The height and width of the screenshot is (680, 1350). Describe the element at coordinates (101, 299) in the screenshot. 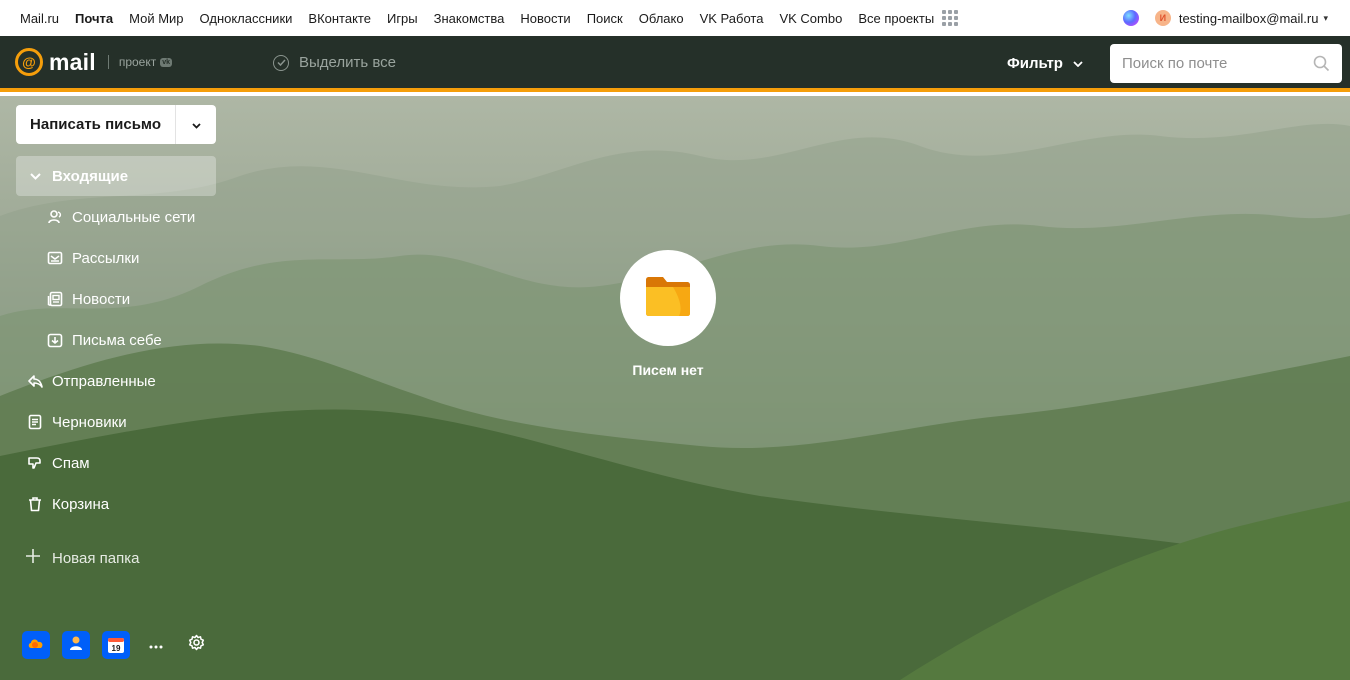

I see `sidebar-item-label: Новости` at that location.